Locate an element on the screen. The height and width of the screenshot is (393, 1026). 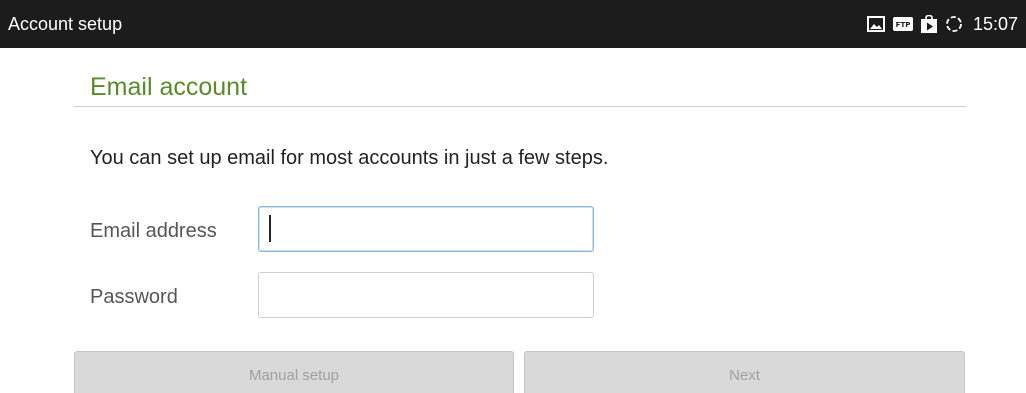
clock: 15:07 is located at coordinates (995, 24).